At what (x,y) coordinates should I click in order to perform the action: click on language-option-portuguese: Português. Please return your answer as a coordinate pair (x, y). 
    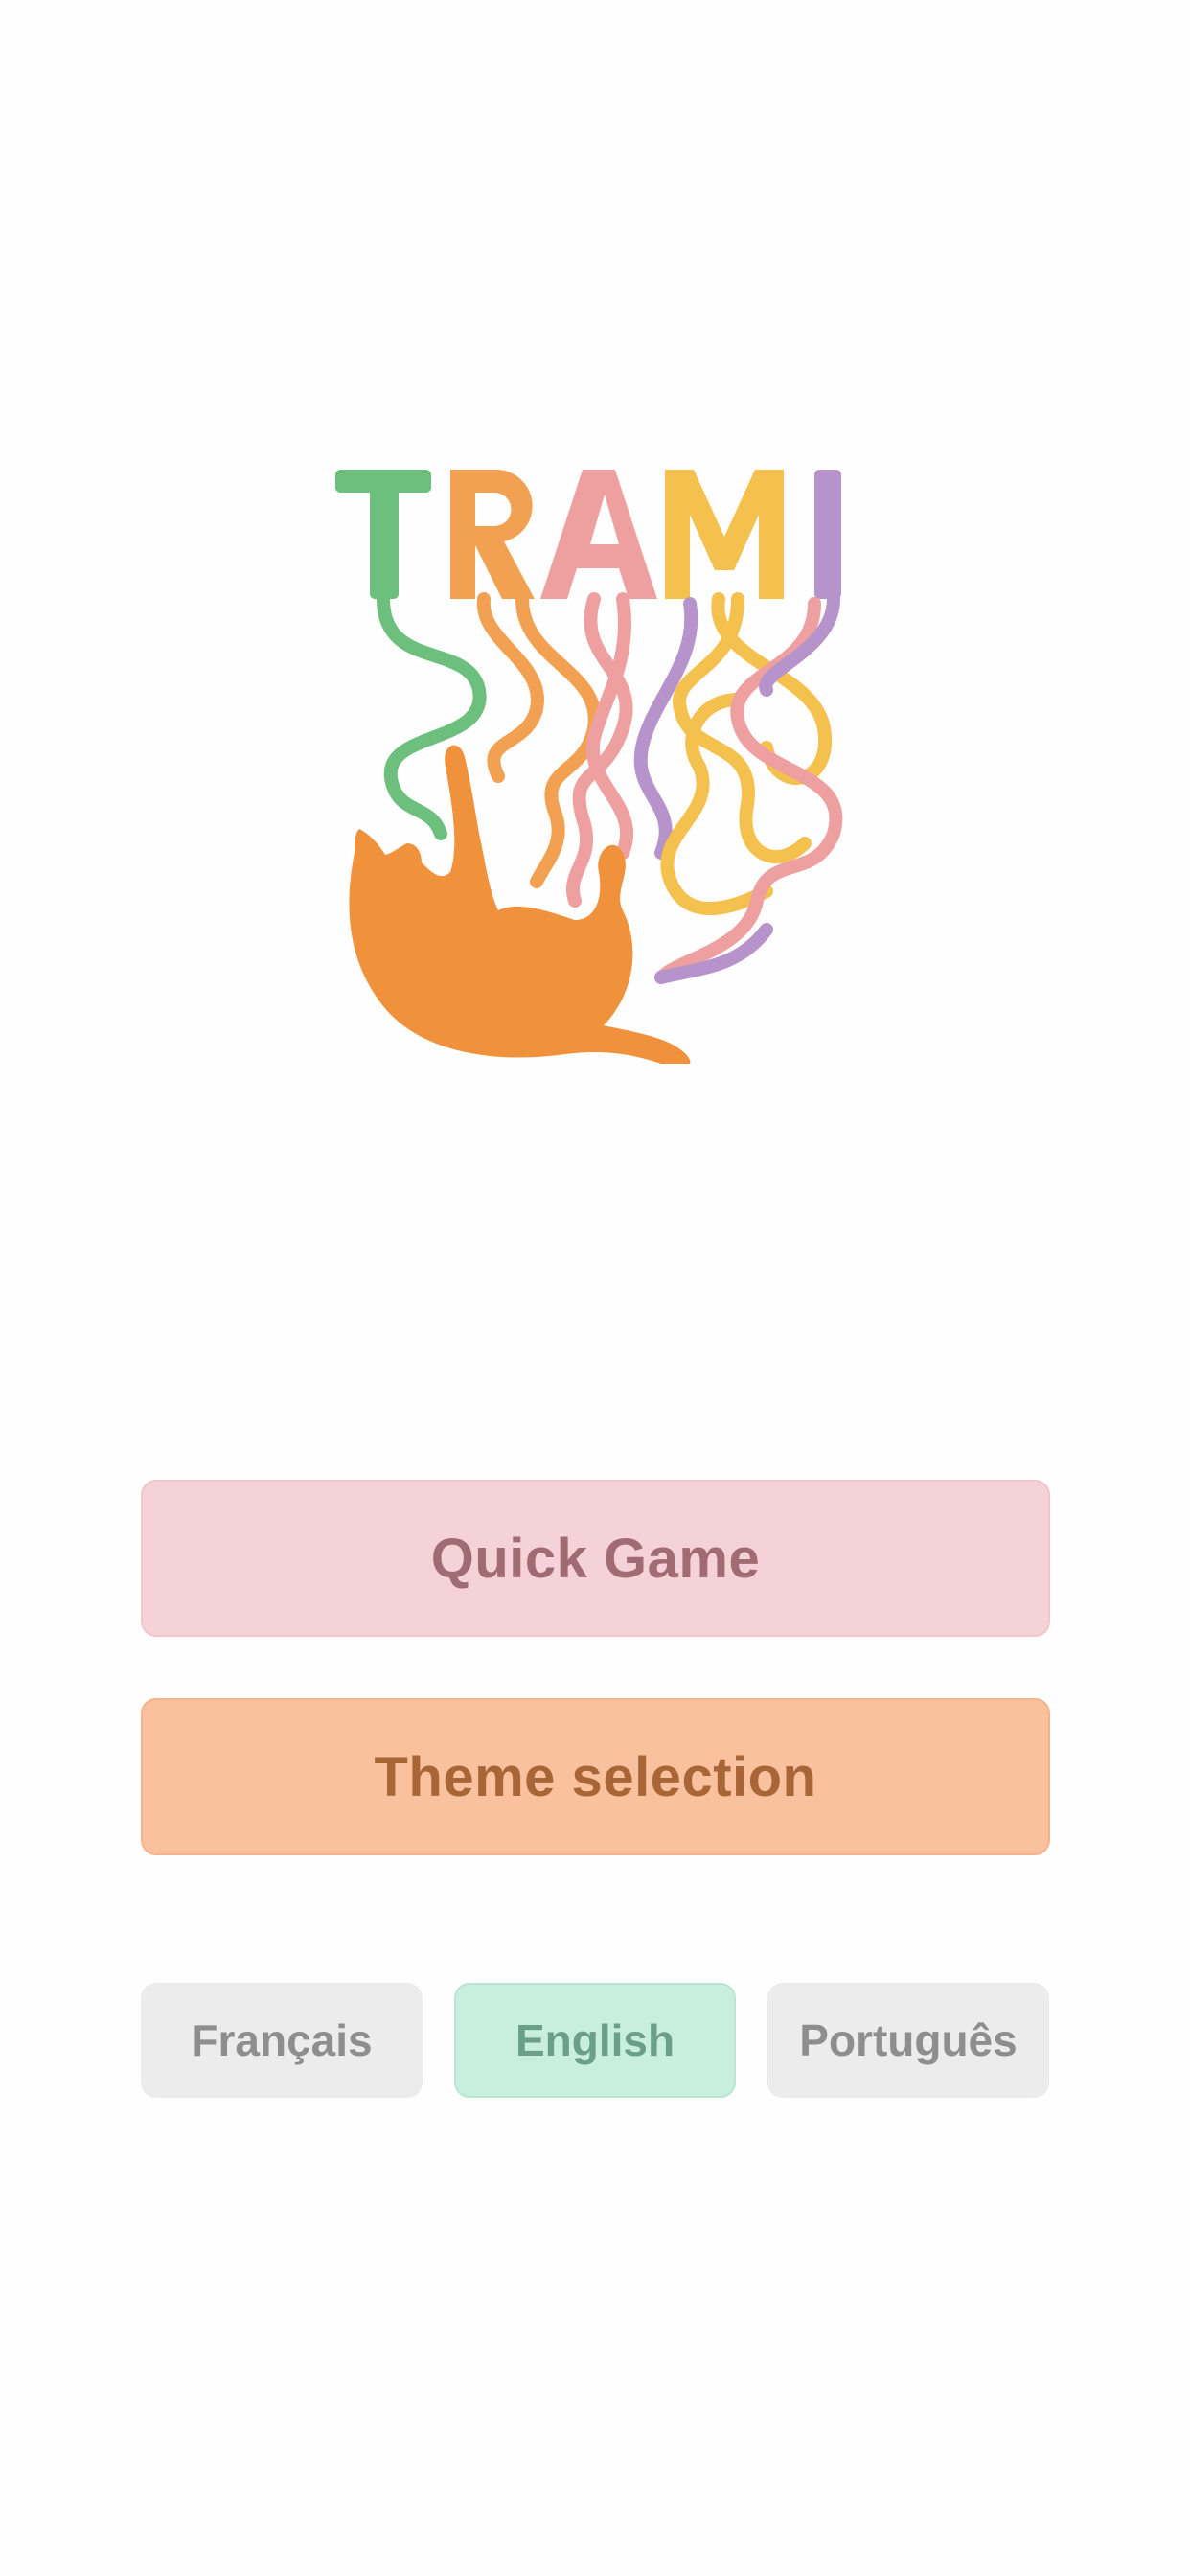
    Looking at the image, I should click on (908, 2041).